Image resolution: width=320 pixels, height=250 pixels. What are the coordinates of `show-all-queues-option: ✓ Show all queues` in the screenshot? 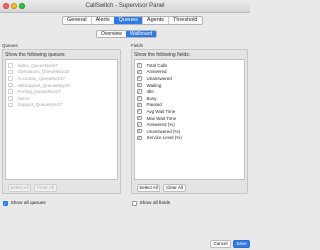 It's located at (24, 203).